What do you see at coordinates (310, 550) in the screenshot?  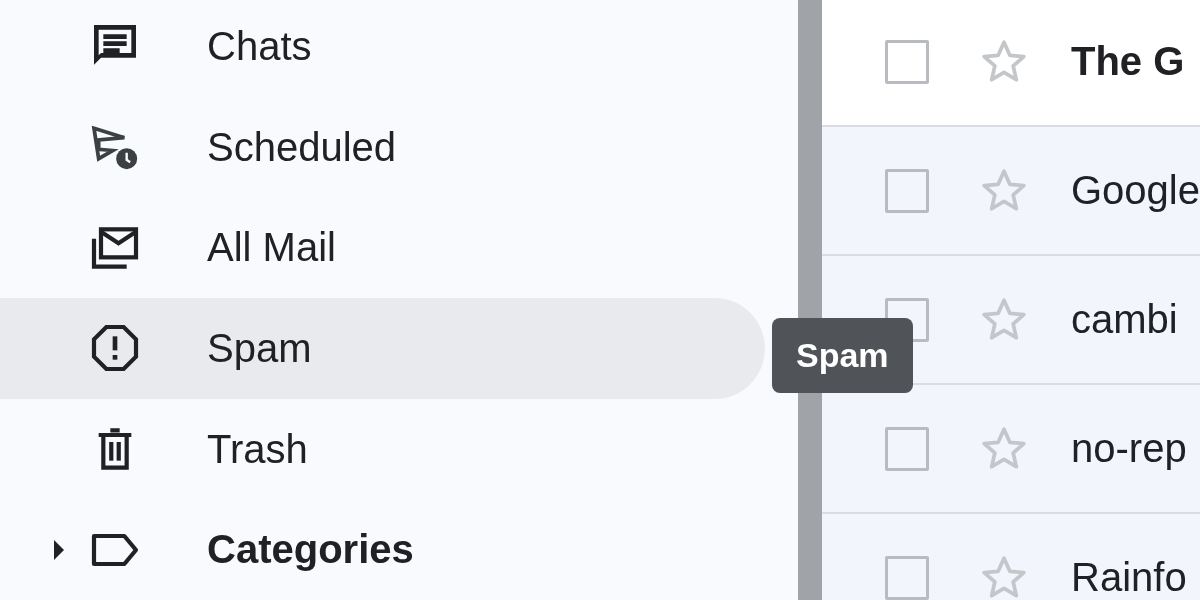 I see `nav-label: Categories` at bounding box center [310, 550].